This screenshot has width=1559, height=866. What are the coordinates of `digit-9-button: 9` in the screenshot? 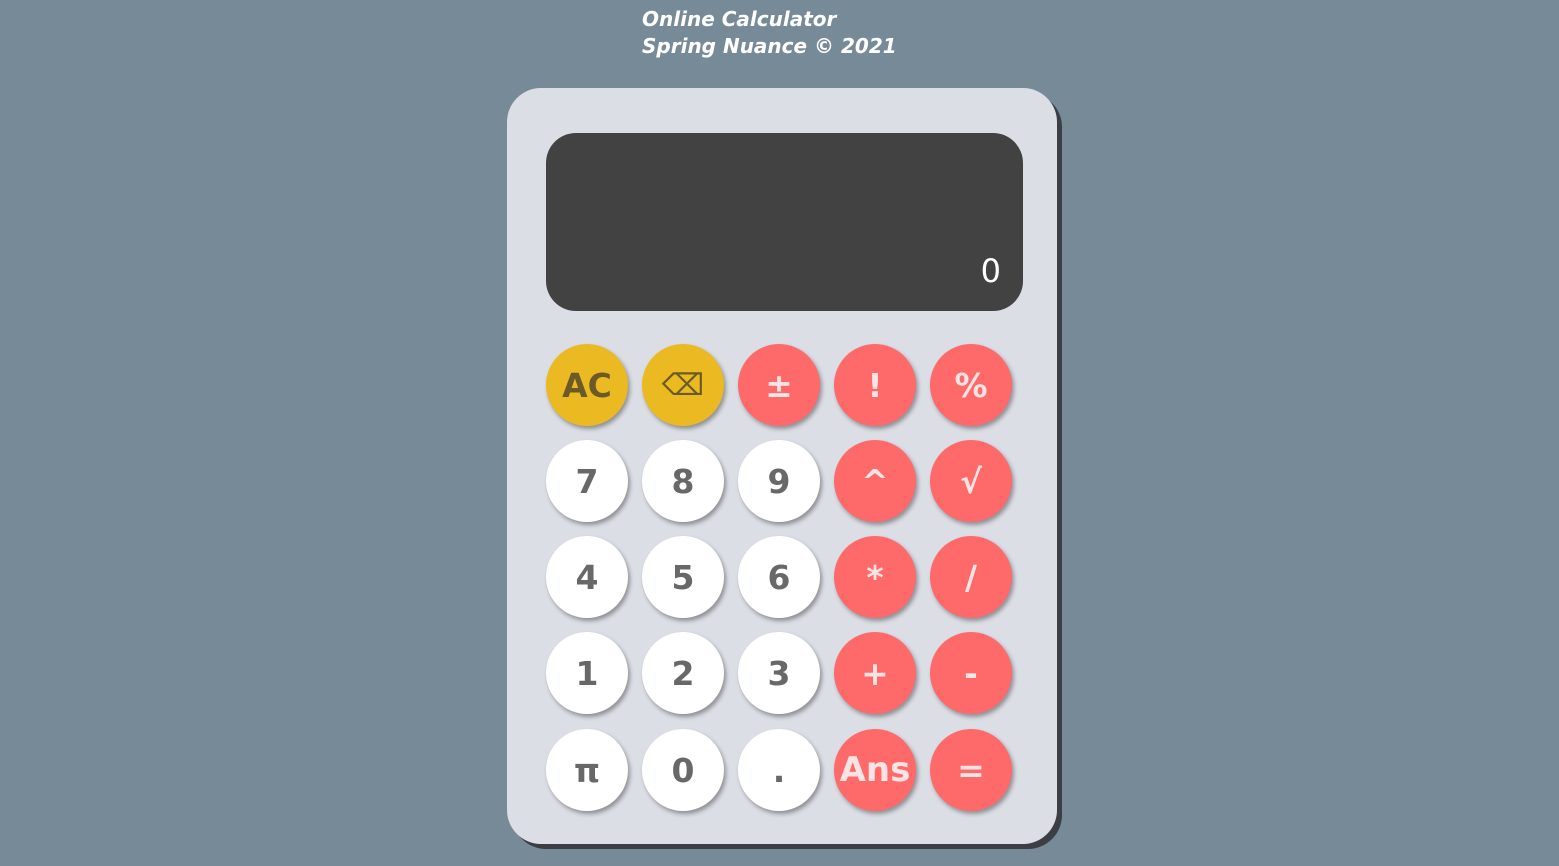 It's located at (779, 481).